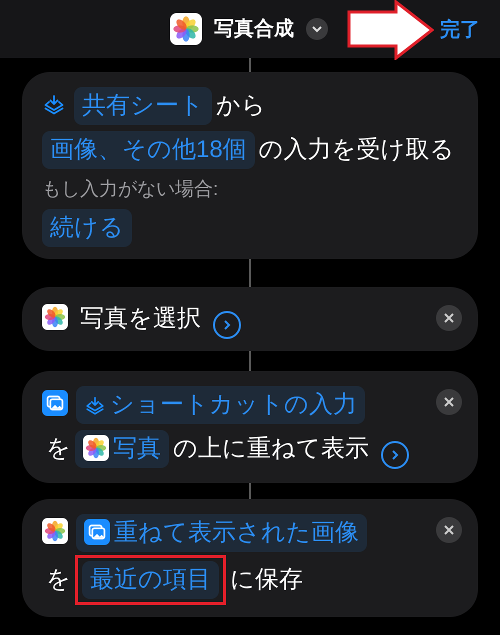 The height and width of the screenshot is (635, 500). What do you see at coordinates (317, 29) in the screenshot?
I see `chevron-button` at bounding box center [317, 29].